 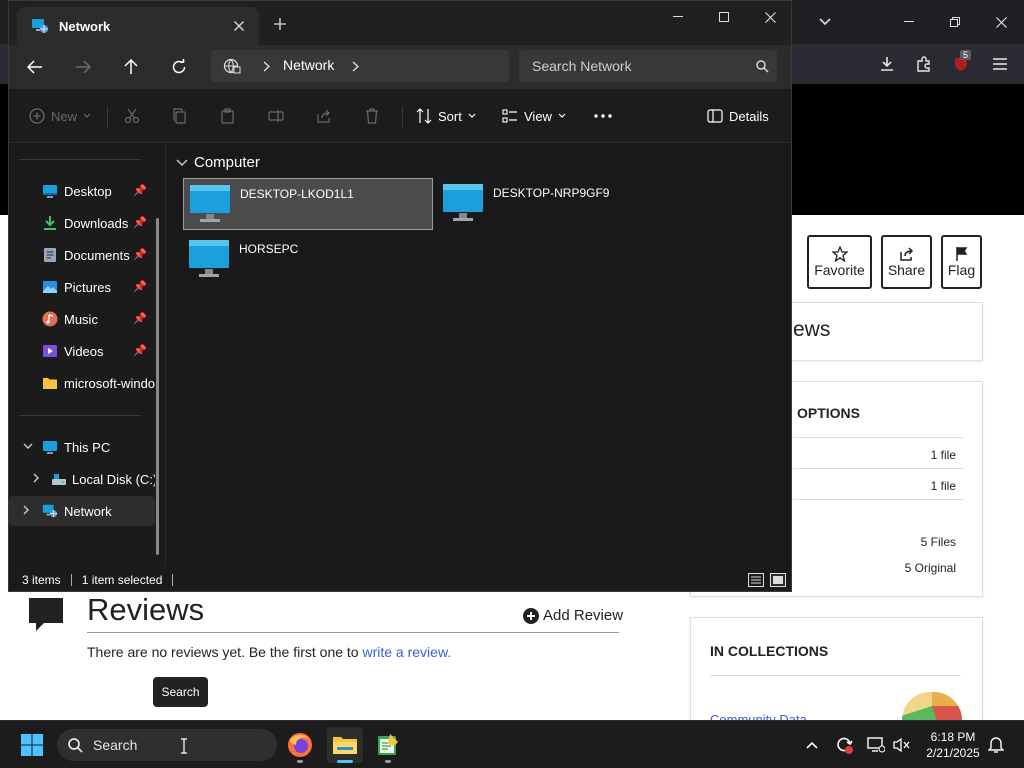 I want to click on minimize-icon, so click(x=909, y=21).